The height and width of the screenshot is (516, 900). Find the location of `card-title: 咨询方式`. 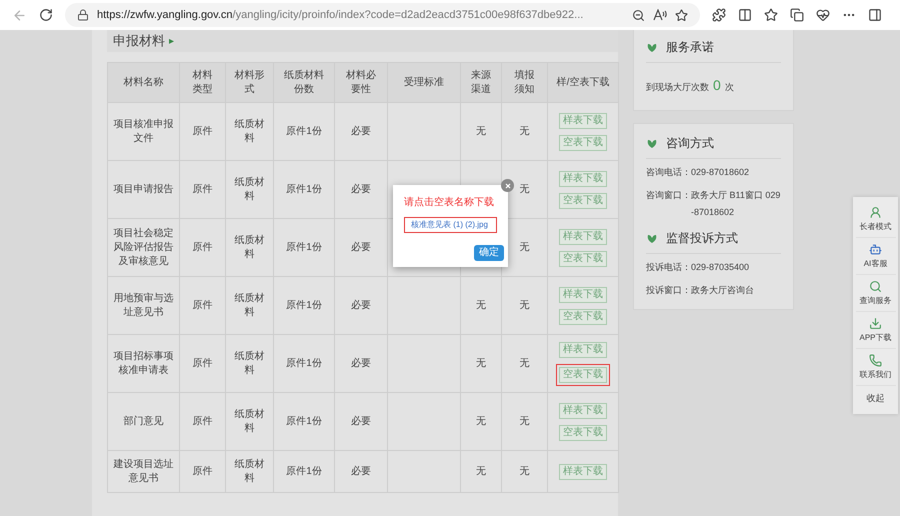

card-title: 咨询方式 is located at coordinates (690, 143).